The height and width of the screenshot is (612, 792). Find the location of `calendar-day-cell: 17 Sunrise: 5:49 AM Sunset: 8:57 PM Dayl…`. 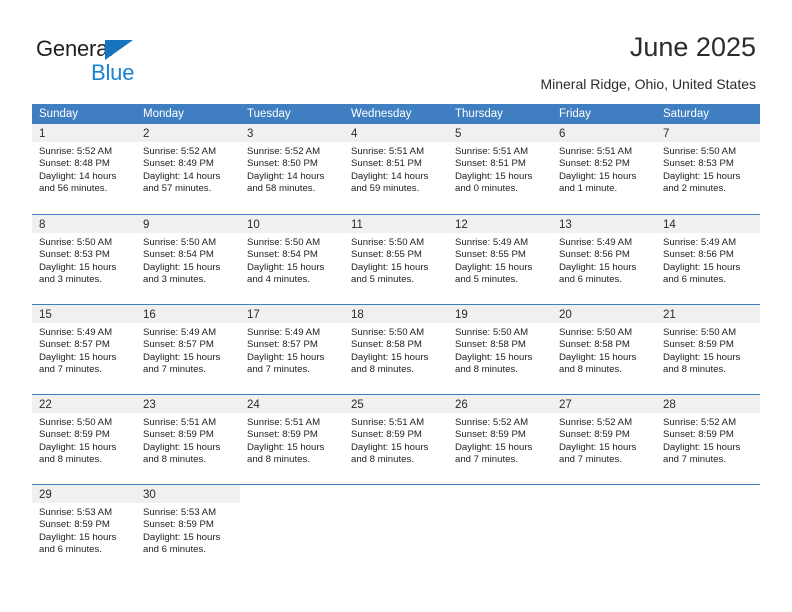

calendar-day-cell: 17 Sunrise: 5:49 AM Sunset: 8:57 PM Dayl… is located at coordinates (292, 349).